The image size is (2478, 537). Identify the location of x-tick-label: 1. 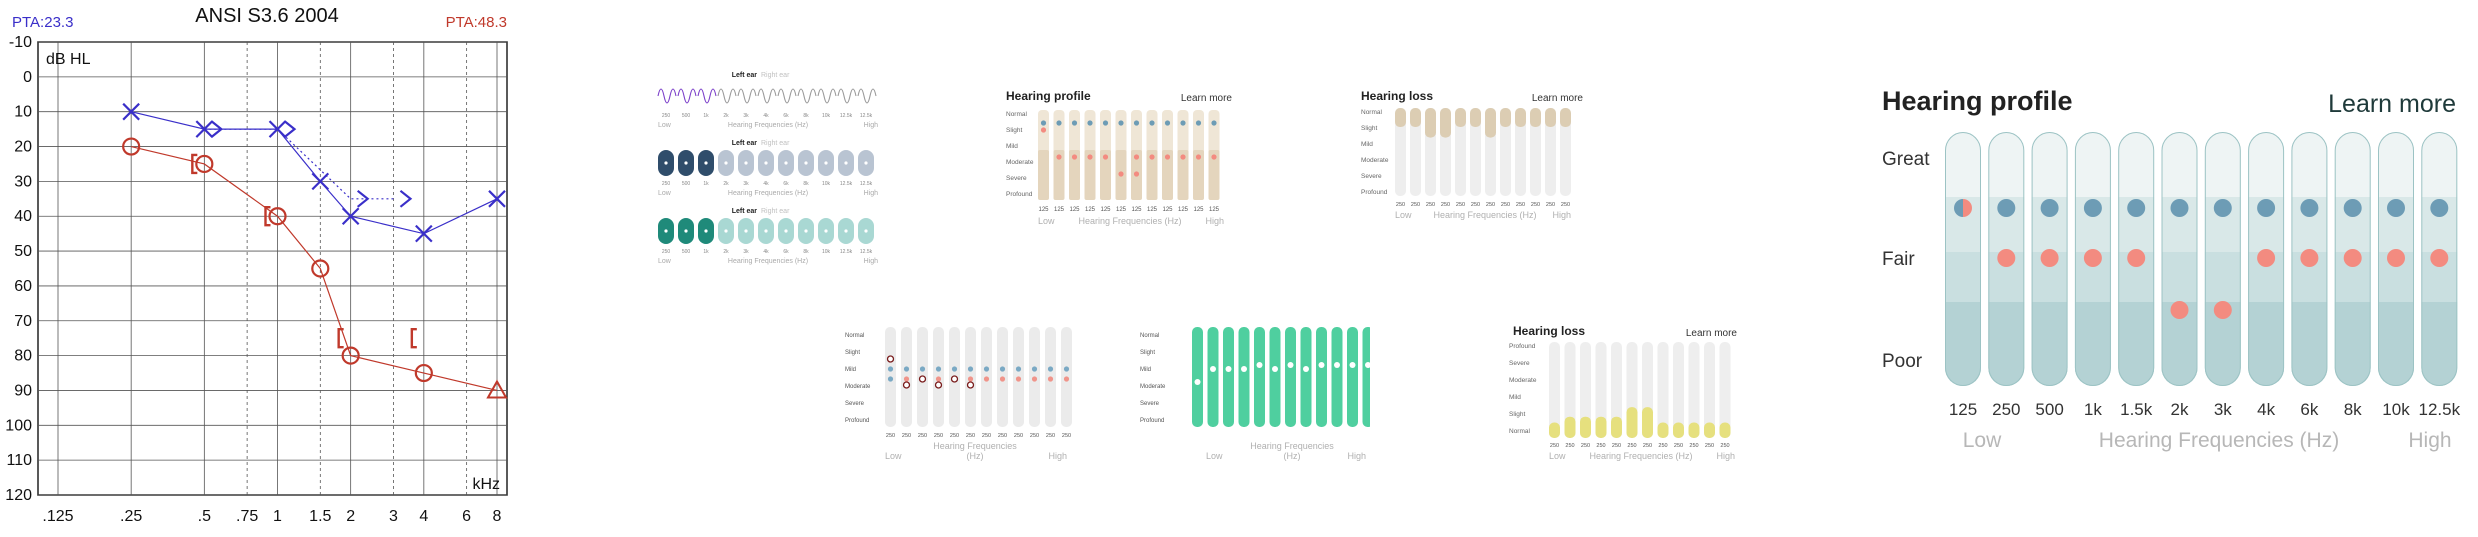
(277, 516).